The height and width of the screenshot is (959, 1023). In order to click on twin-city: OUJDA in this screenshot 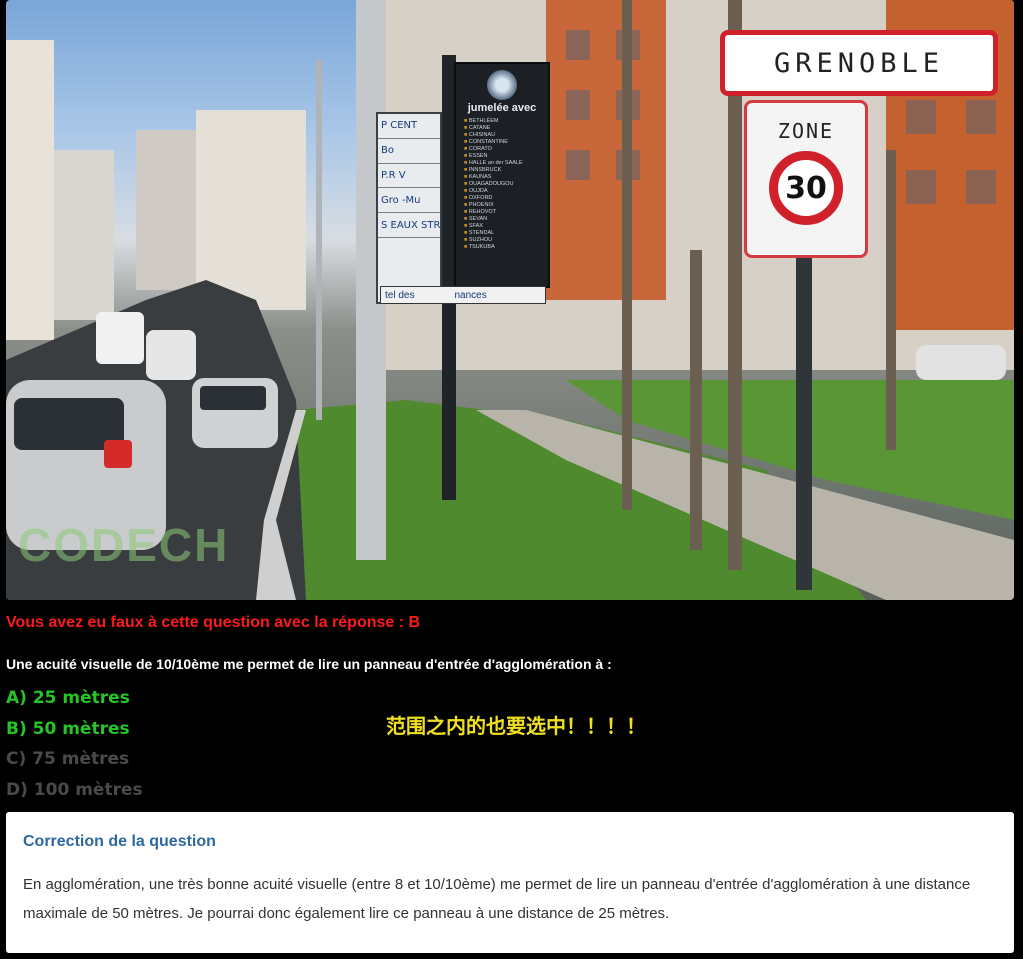, I will do `click(506, 191)`.